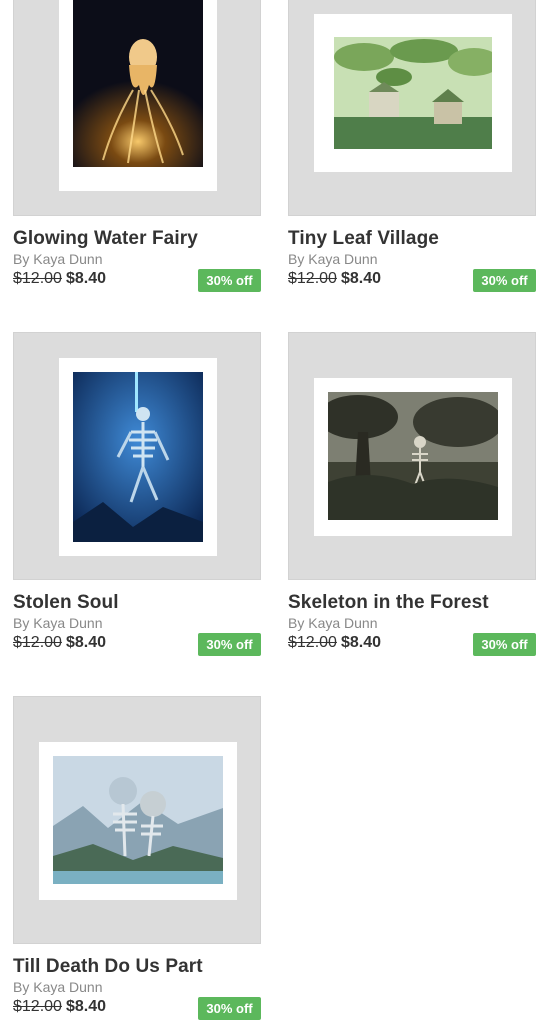 This screenshot has width=549, height=1020. What do you see at coordinates (108, 967) in the screenshot?
I see `product-title: Till Death Do Us Part` at bounding box center [108, 967].